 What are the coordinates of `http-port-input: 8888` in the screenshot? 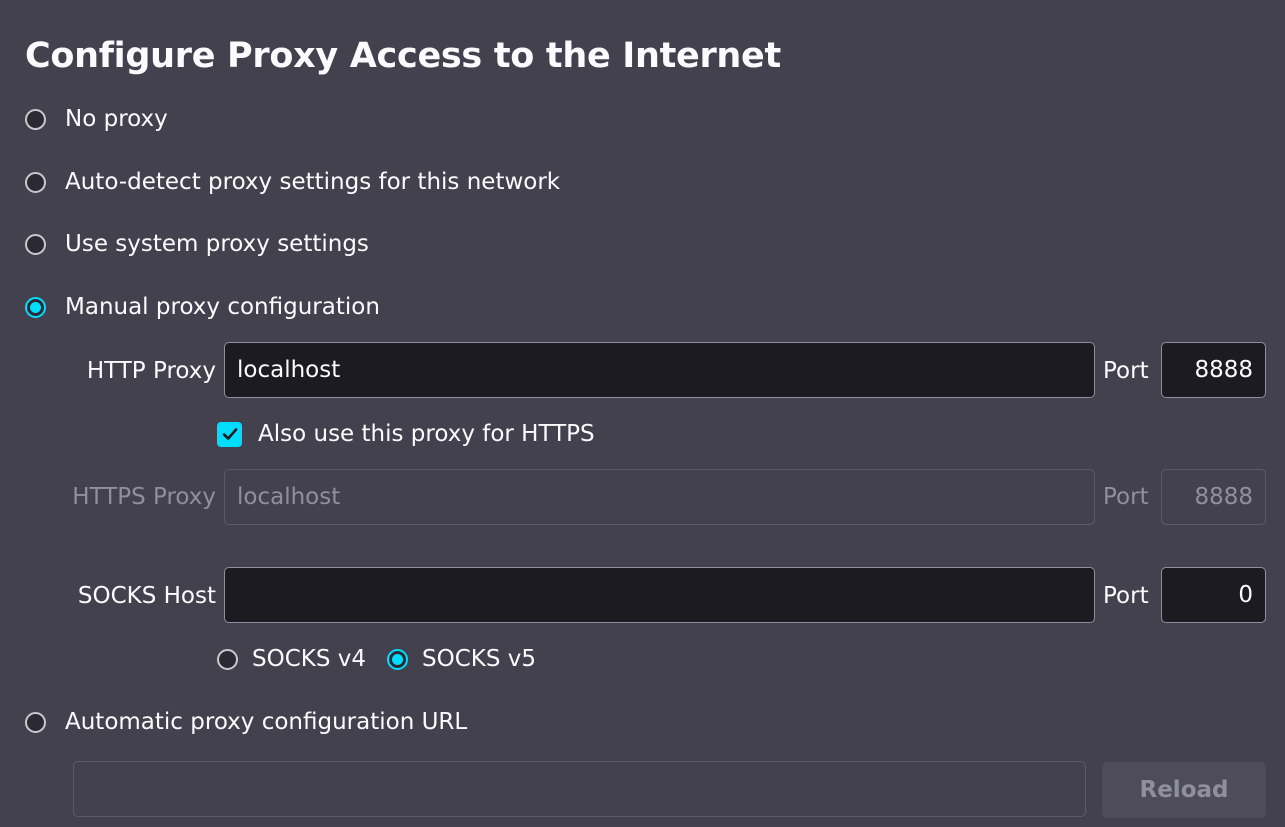 It's located at (1213, 370).